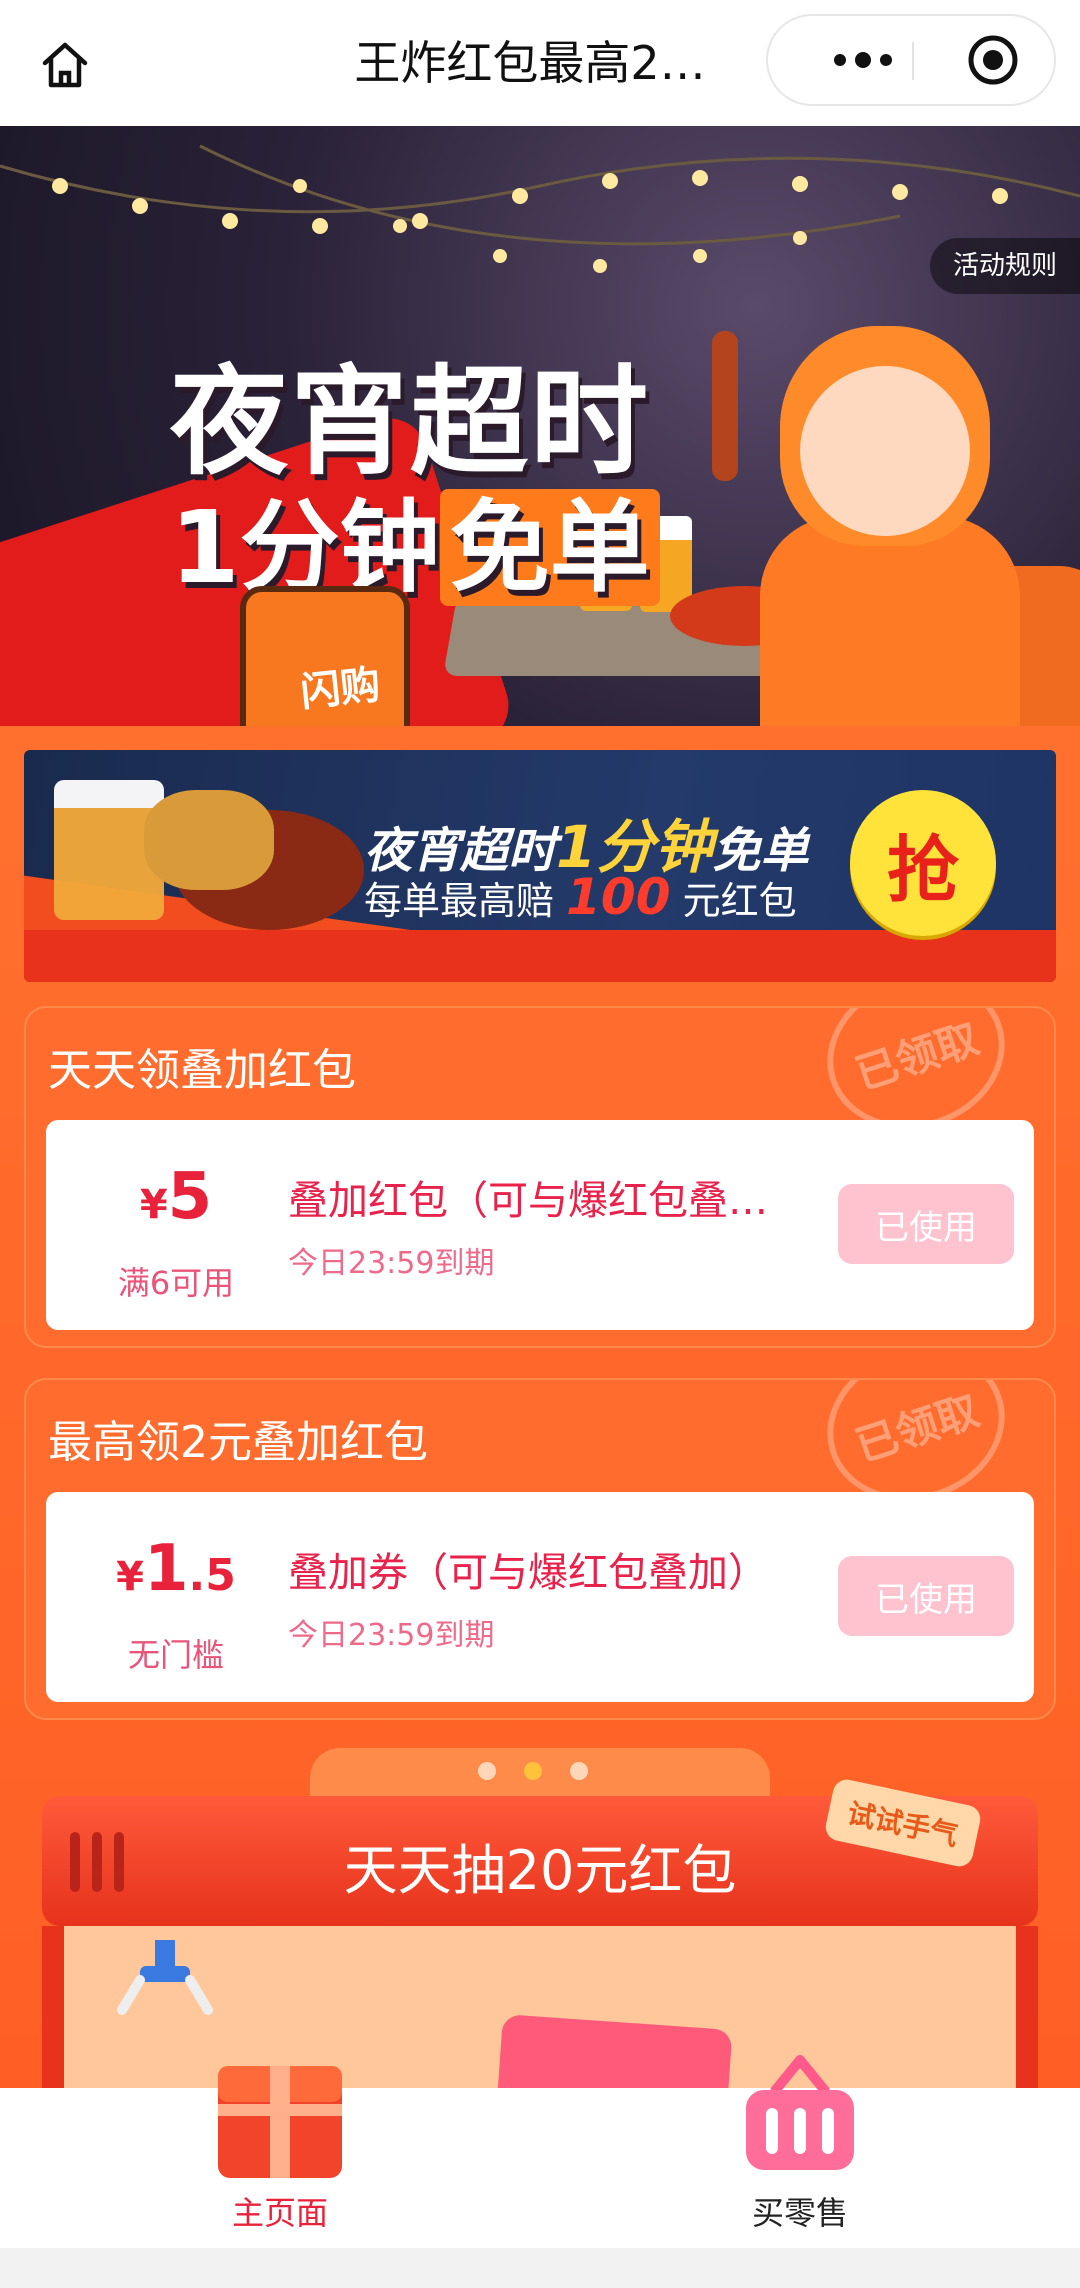 This screenshot has height=2288, width=1080. Describe the element at coordinates (540, 956) in the screenshot. I see `promo-red-strip` at that location.